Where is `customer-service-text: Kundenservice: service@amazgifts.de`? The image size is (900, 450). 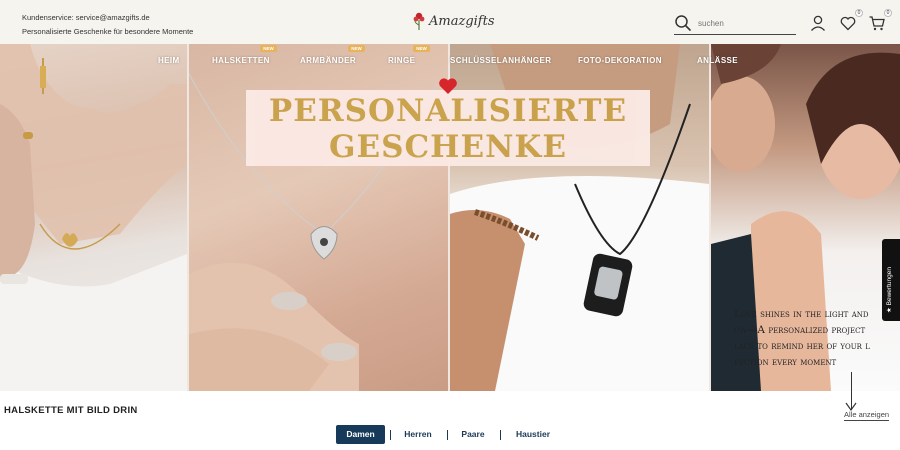 customer-service-text: Kundenservice: service@amazgifts.de is located at coordinates (86, 17).